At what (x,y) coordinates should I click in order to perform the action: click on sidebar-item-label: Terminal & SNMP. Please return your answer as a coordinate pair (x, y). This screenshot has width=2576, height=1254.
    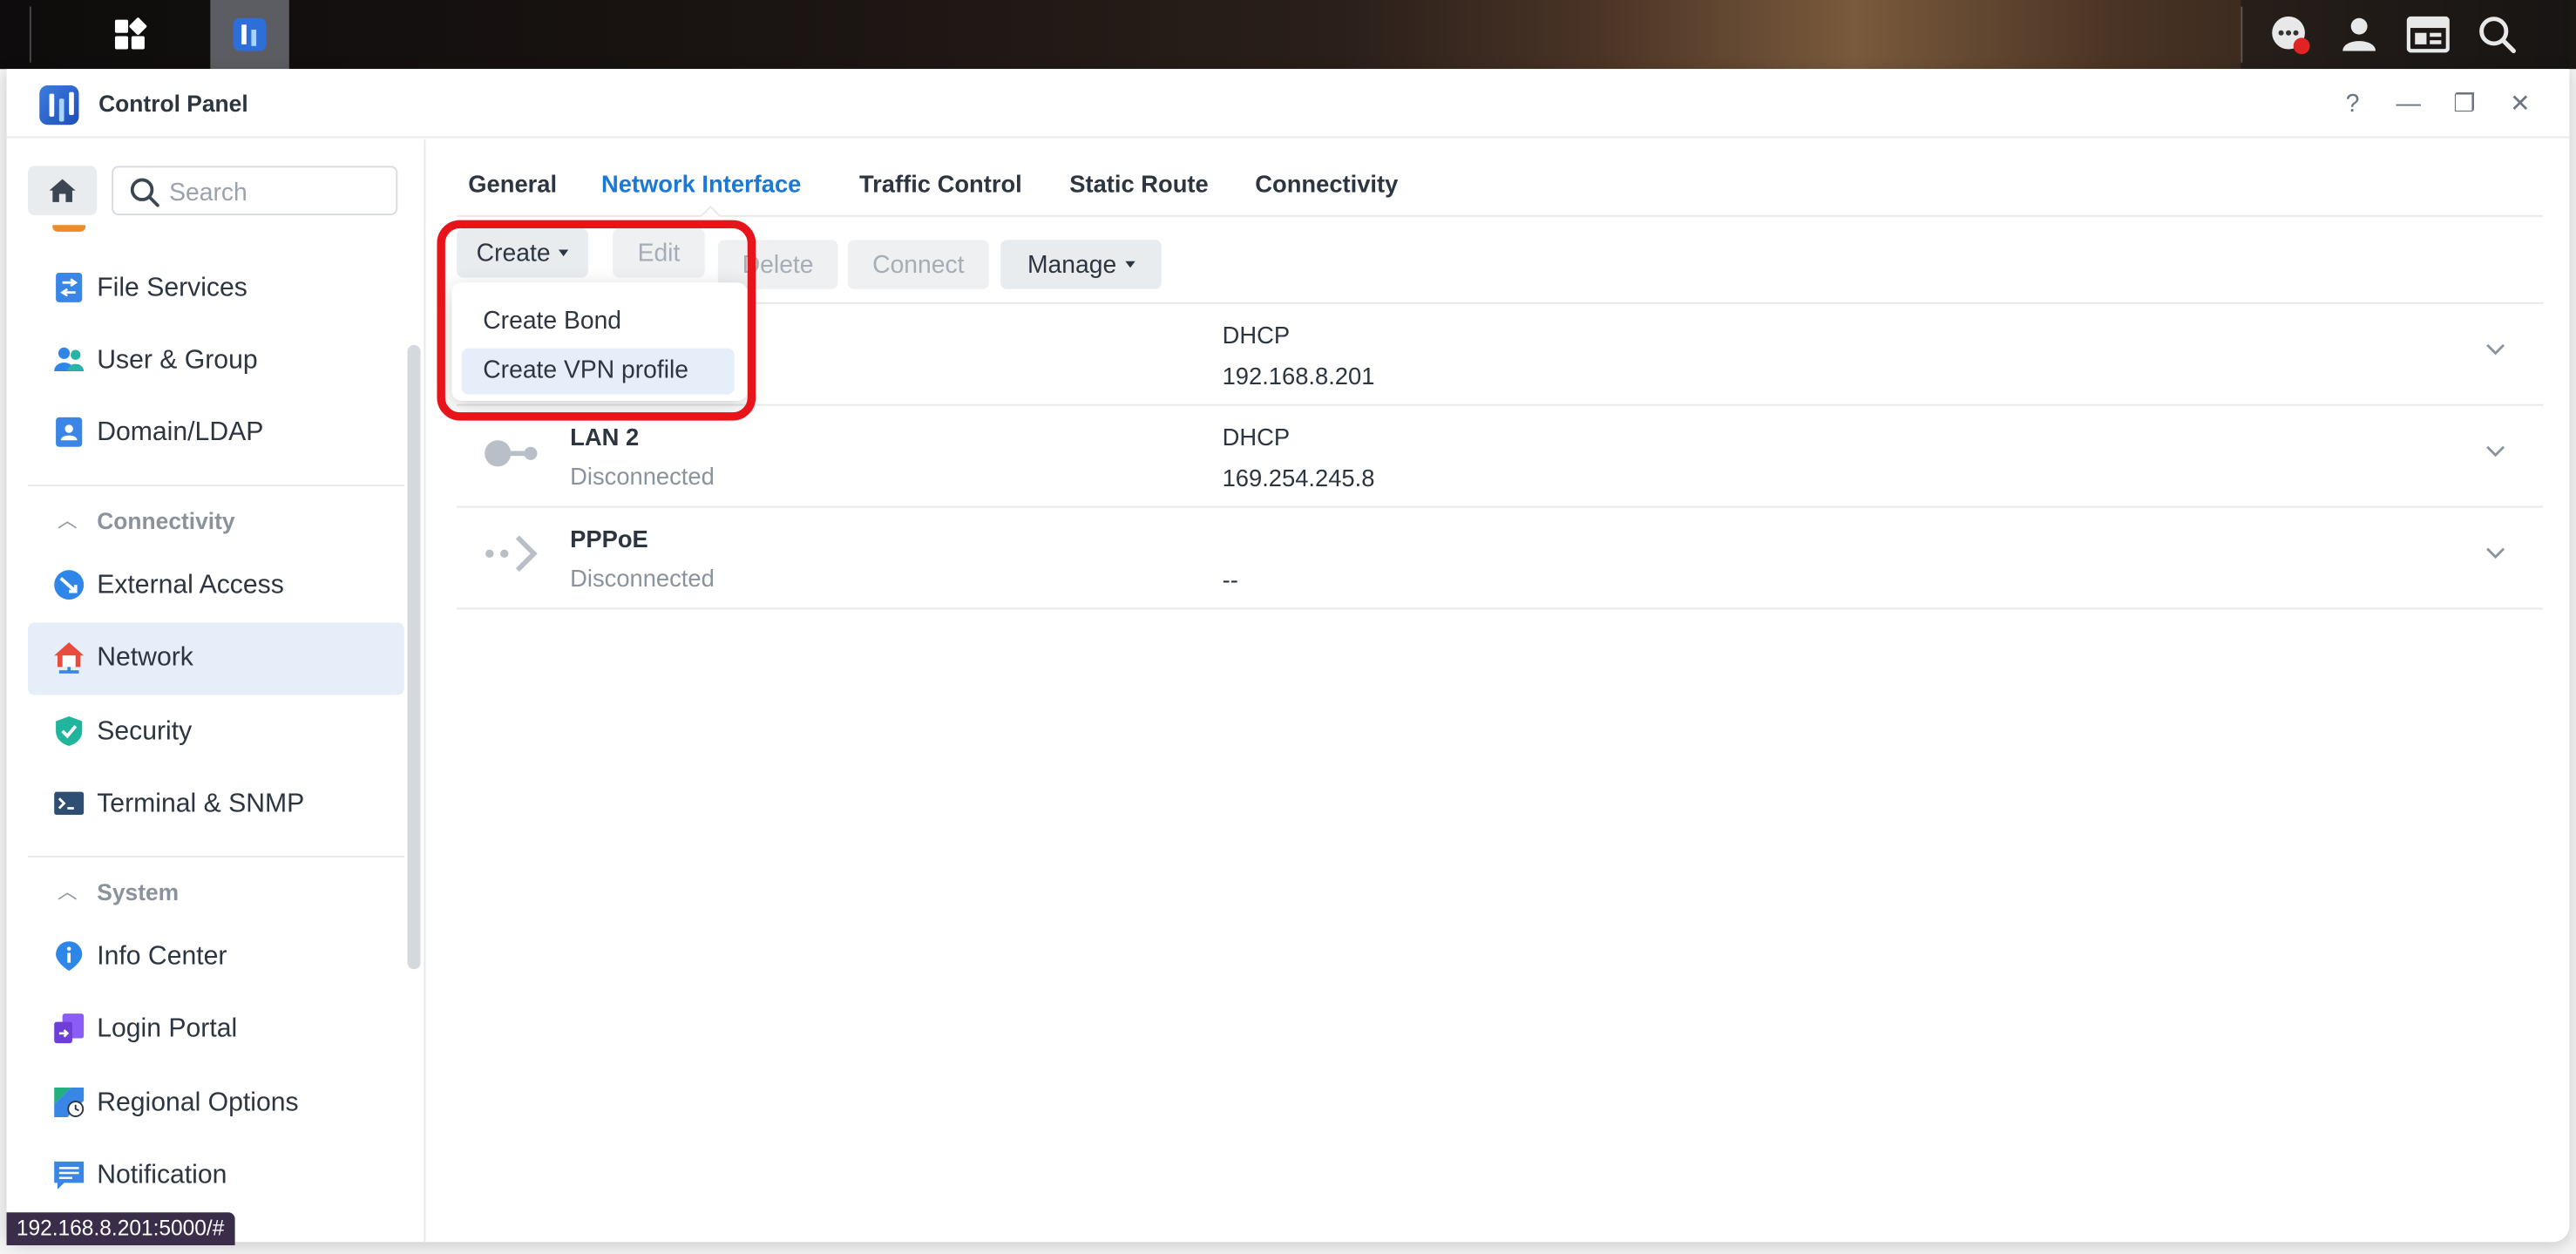
    Looking at the image, I should click on (201, 804).